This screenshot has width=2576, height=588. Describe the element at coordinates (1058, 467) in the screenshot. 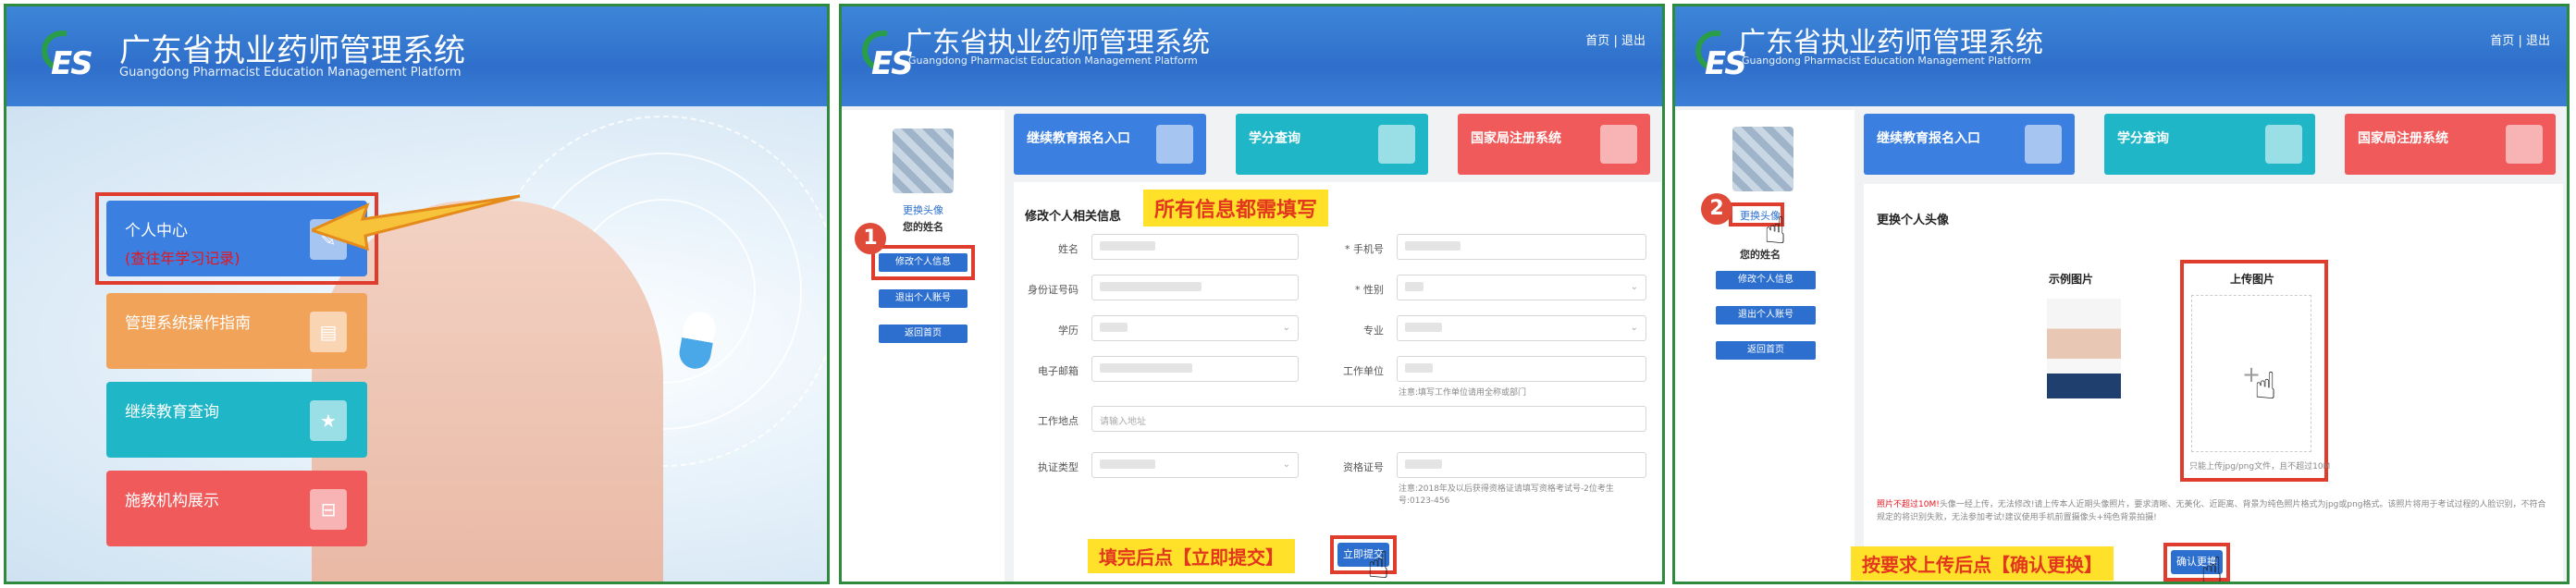

I see `label-cert-type: 执证类型` at that location.